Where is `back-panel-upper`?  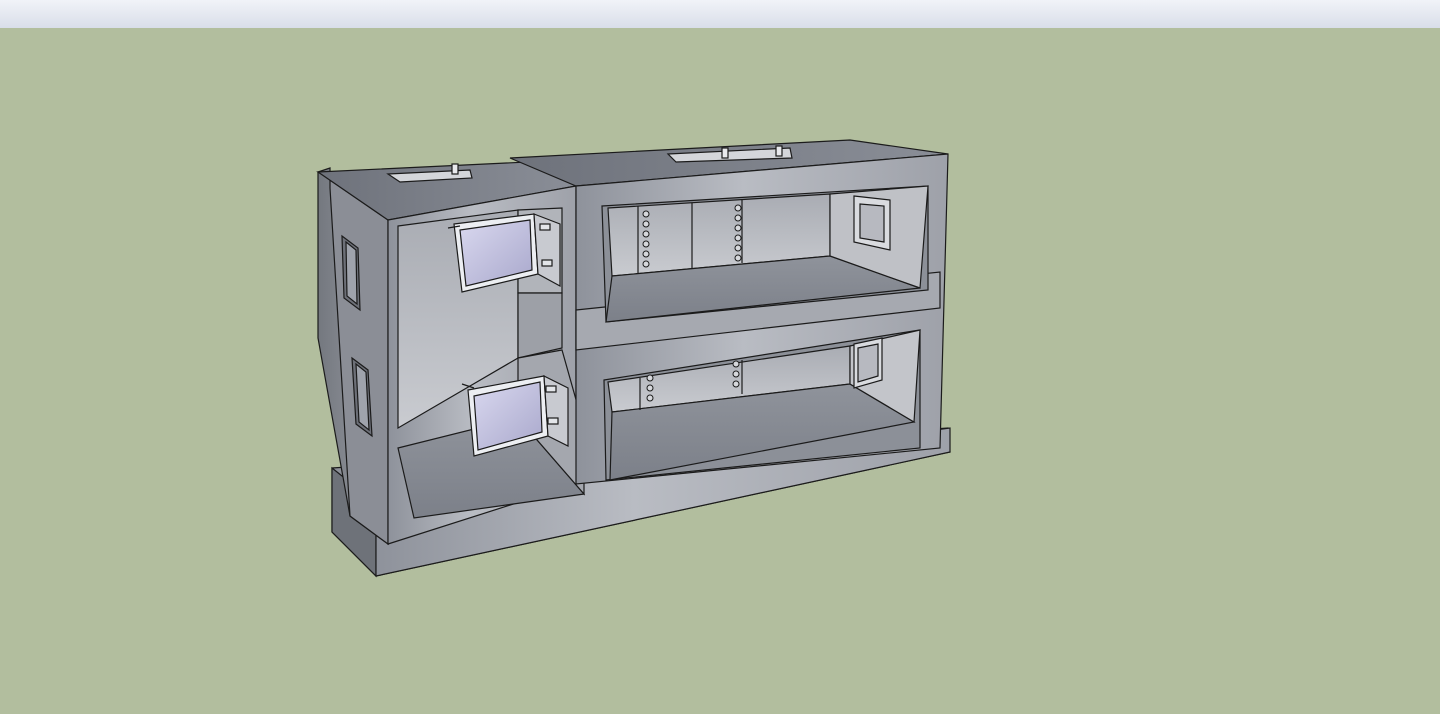
back-panel-upper is located at coordinates (872, 223).